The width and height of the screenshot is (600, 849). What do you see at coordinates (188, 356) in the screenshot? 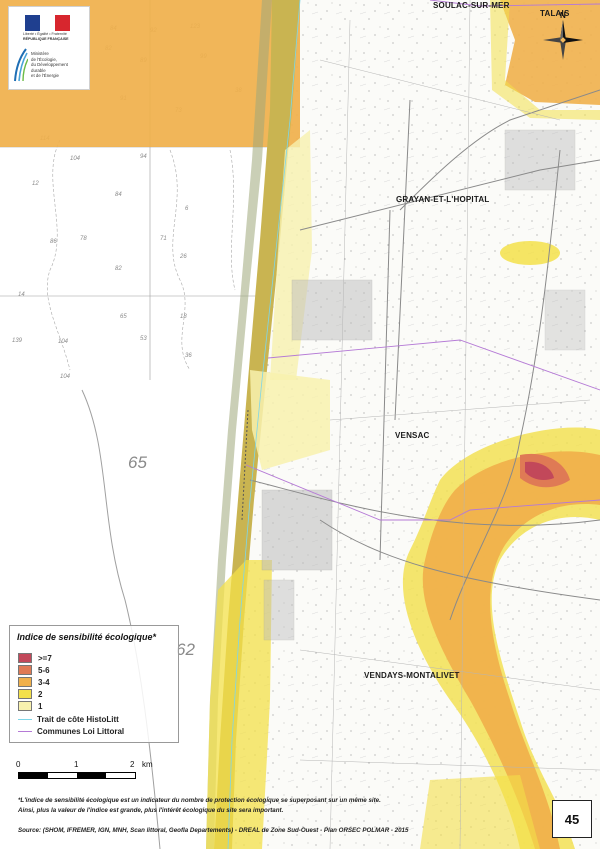
I see `svg-text: 36` at bounding box center [188, 356].